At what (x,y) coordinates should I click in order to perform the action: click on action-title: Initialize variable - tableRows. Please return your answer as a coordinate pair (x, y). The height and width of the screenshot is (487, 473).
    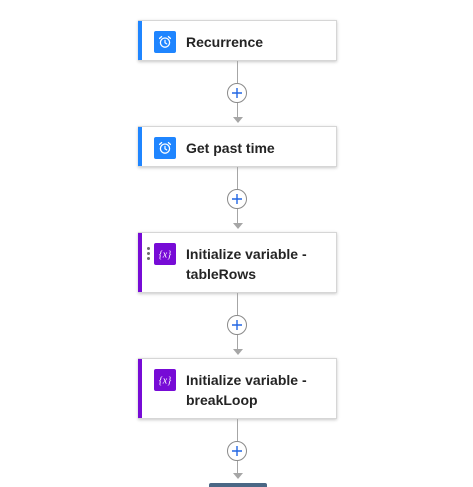
    Looking at the image, I should click on (246, 264).